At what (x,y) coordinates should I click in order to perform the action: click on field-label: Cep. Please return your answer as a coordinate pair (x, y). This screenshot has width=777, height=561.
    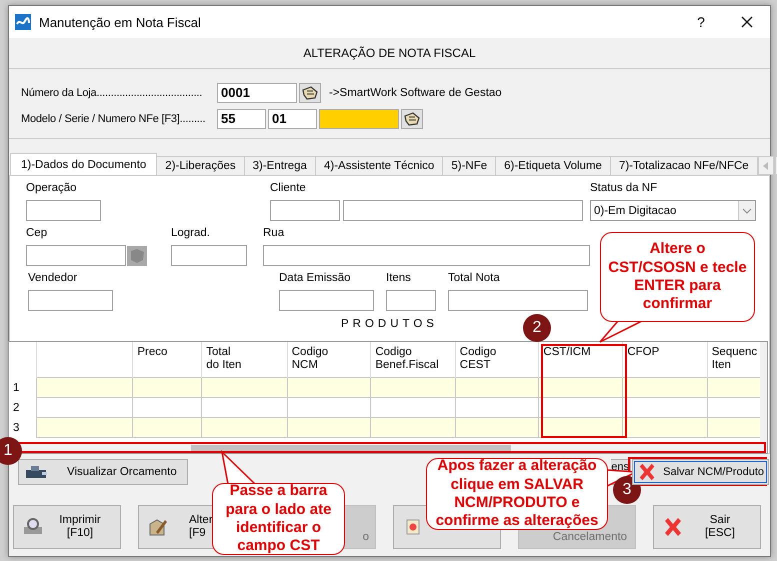
    Looking at the image, I should click on (37, 233).